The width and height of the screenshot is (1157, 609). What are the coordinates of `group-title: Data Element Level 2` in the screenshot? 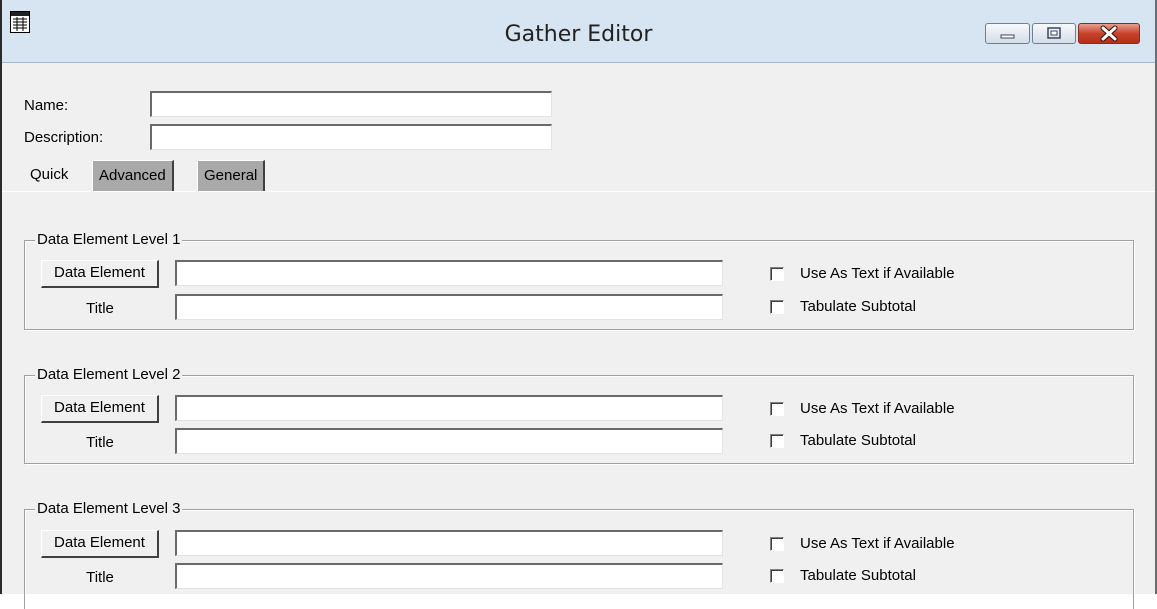 It's located at (109, 375).